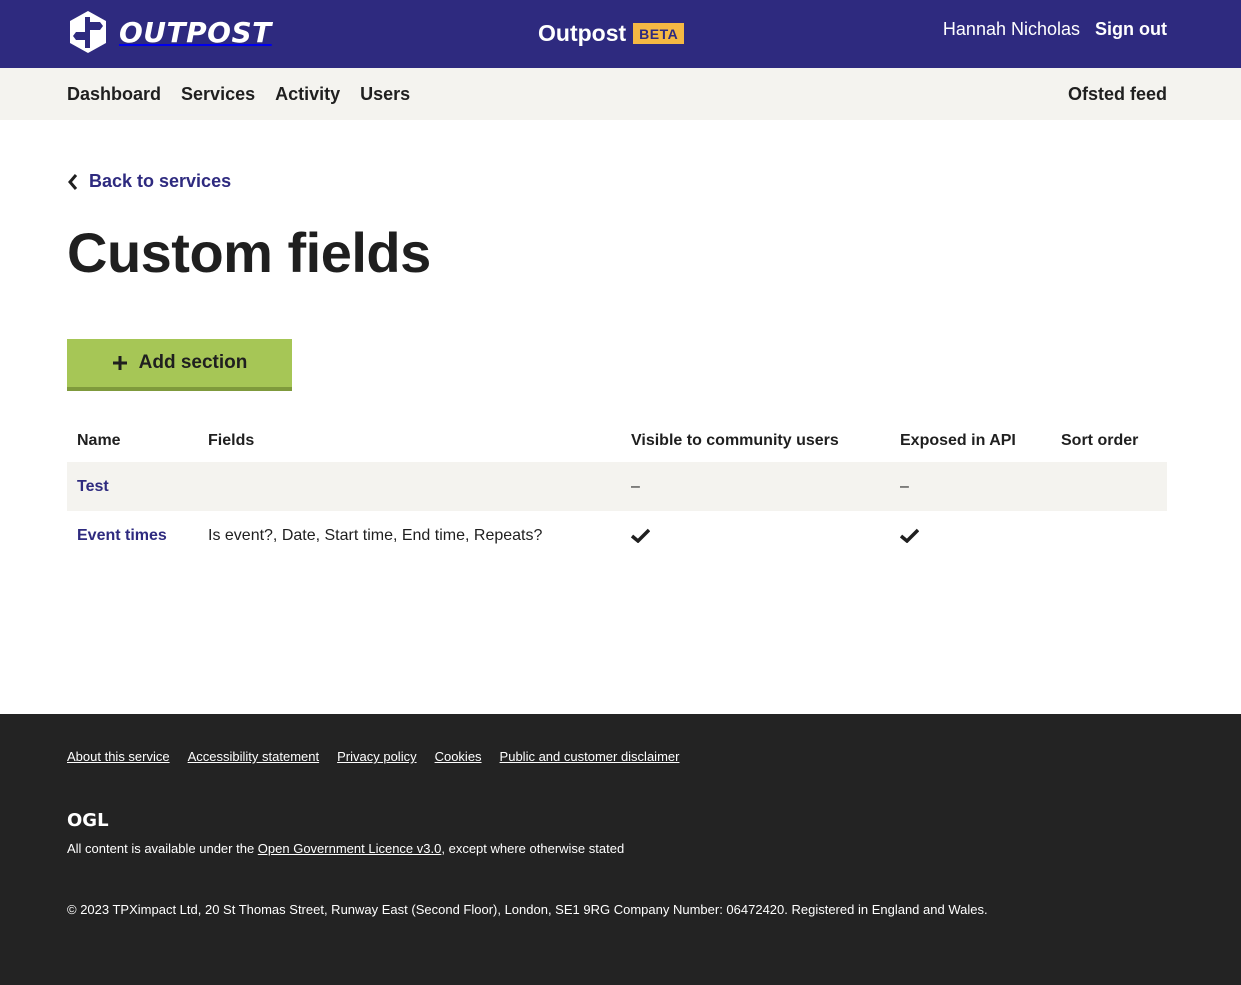  Describe the element at coordinates (307, 94) in the screenshot. I see `nav-item-activity: Activity` at that location.